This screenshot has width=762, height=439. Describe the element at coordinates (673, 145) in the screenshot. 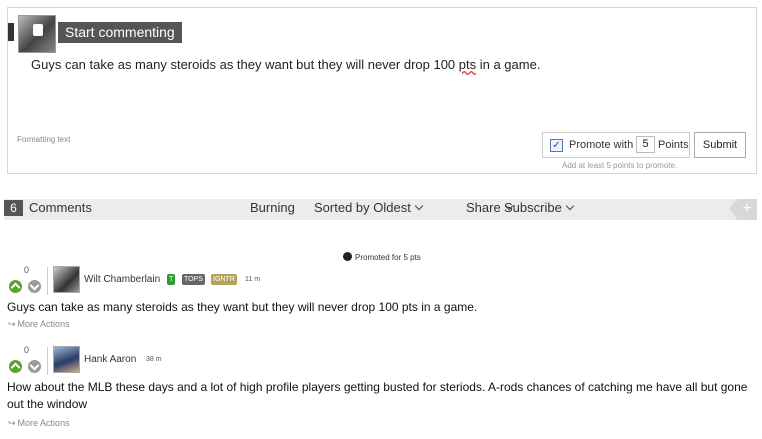

I see `points-label: Points` at that location.